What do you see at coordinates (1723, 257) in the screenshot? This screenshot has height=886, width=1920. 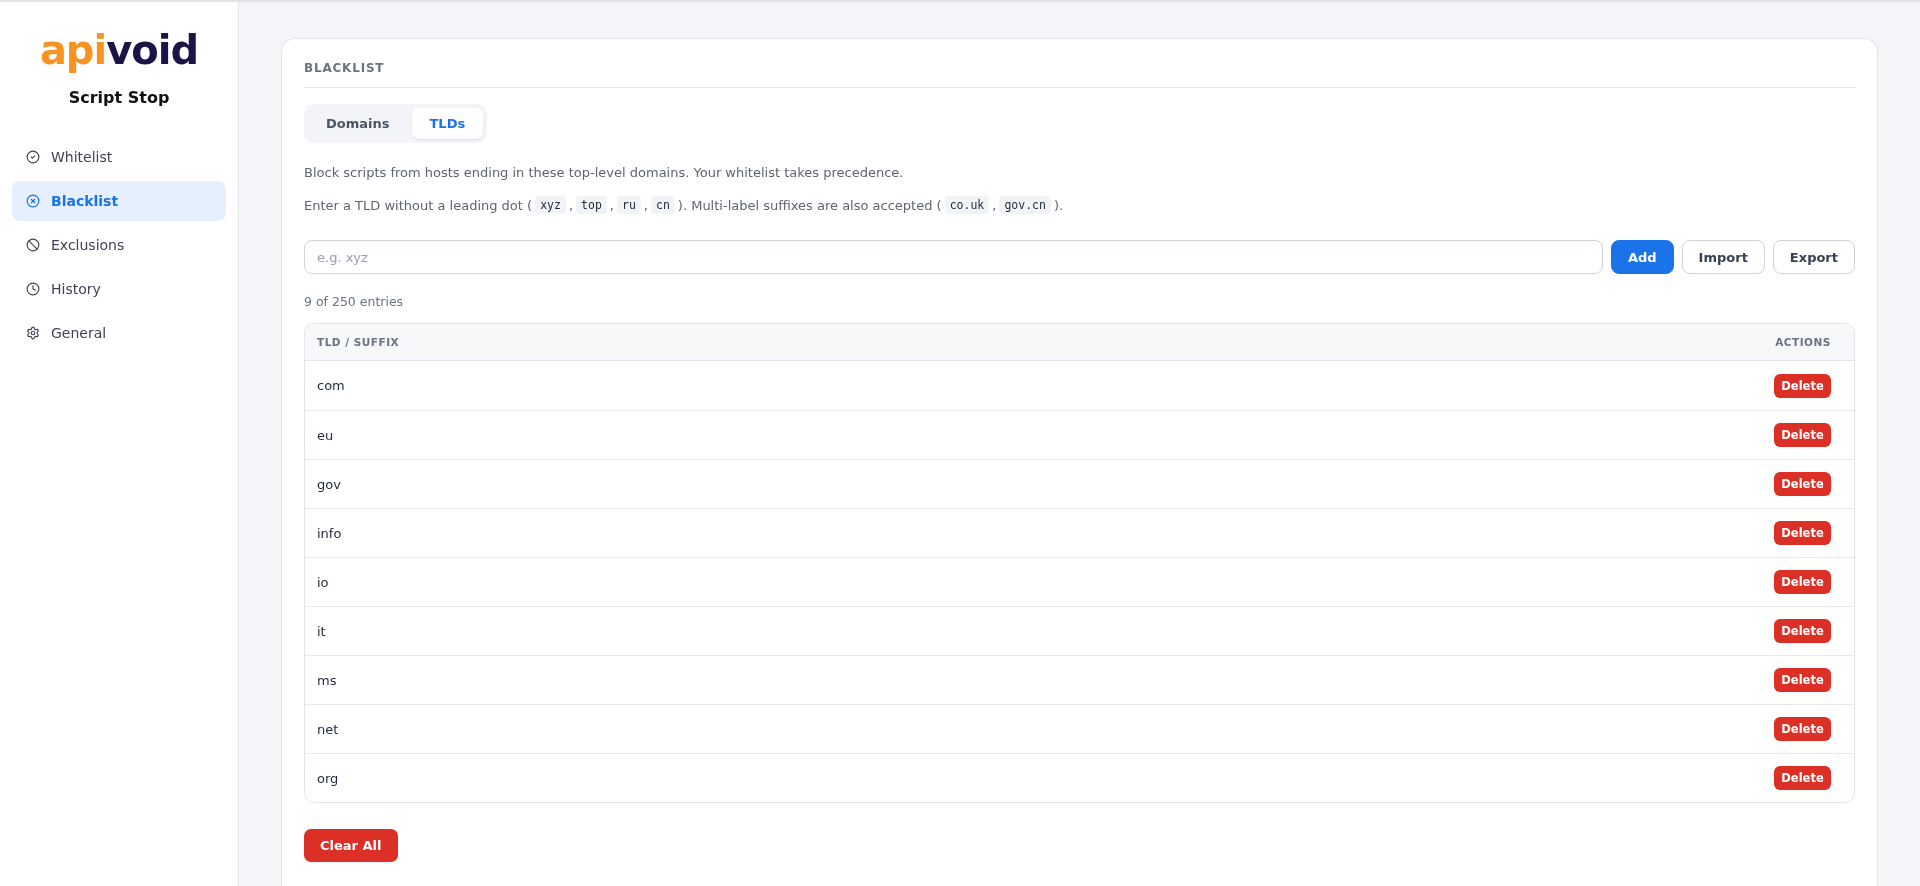 I see `action-button: Import` at bounding box center [1723, 257].